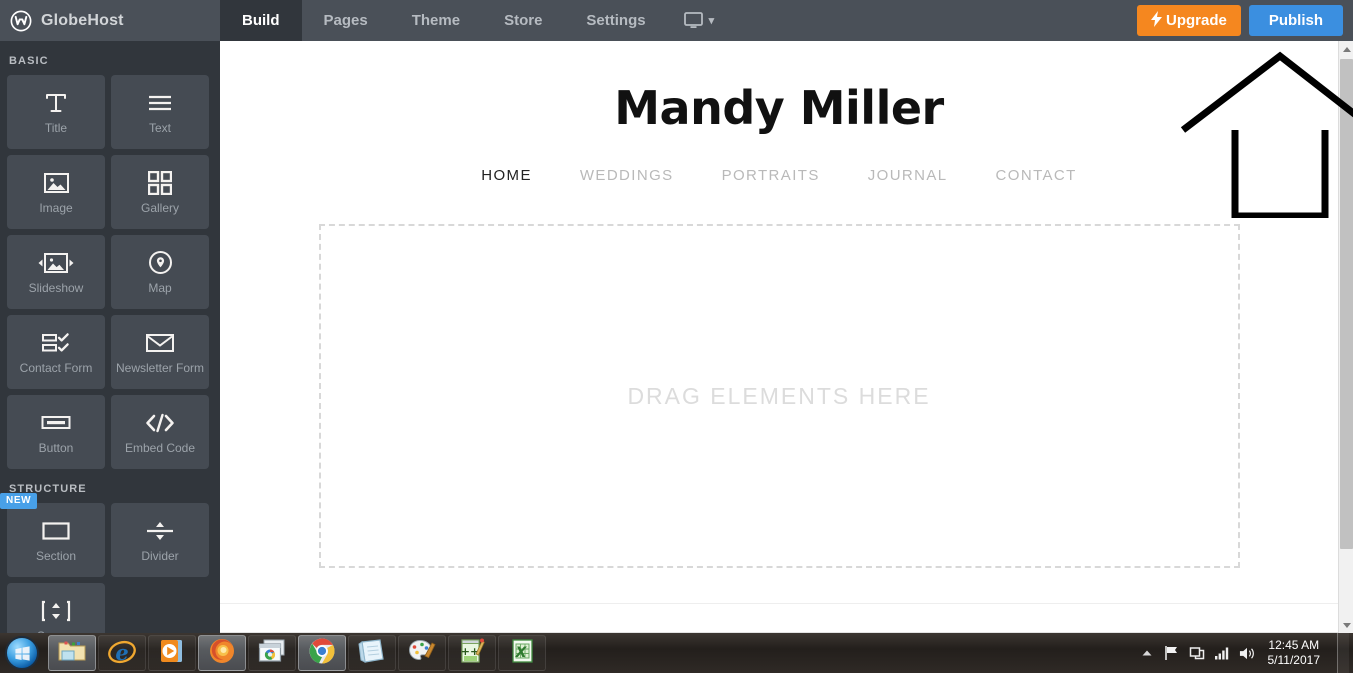  What do you see at coordinates (1036, 175) in the screenshot?
I see `site-nav-contact: CONTACT` at bounding box center [1036, 175].